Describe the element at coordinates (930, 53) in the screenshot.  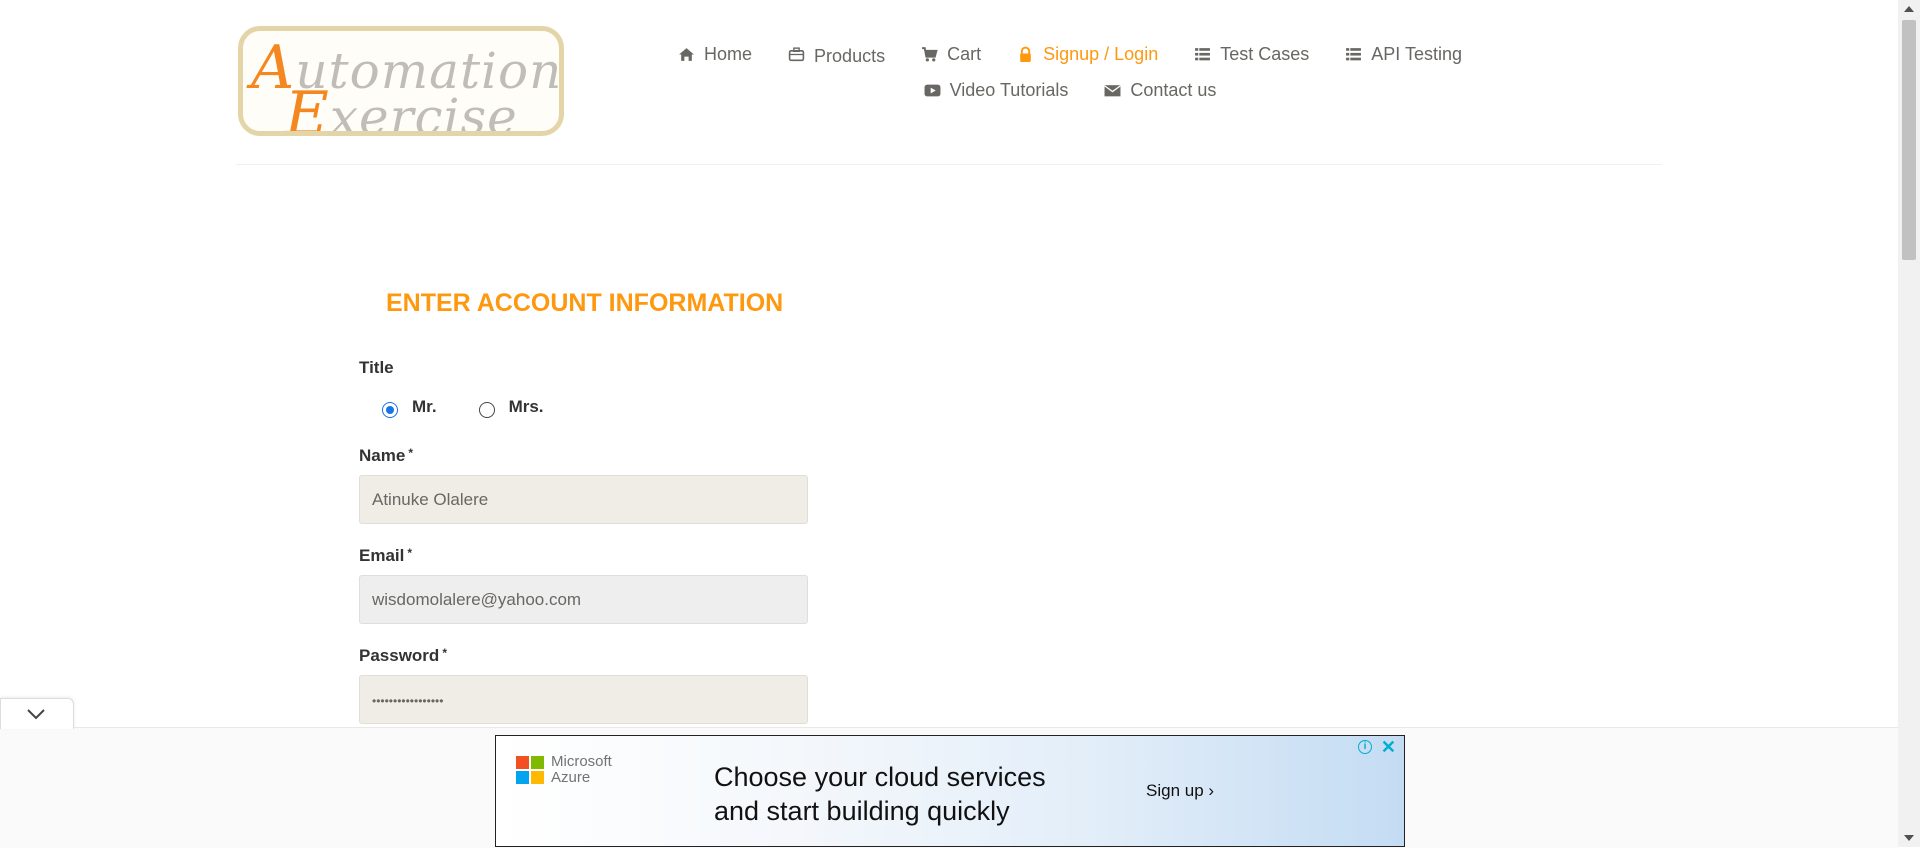
I see `cart-icon` at that location.